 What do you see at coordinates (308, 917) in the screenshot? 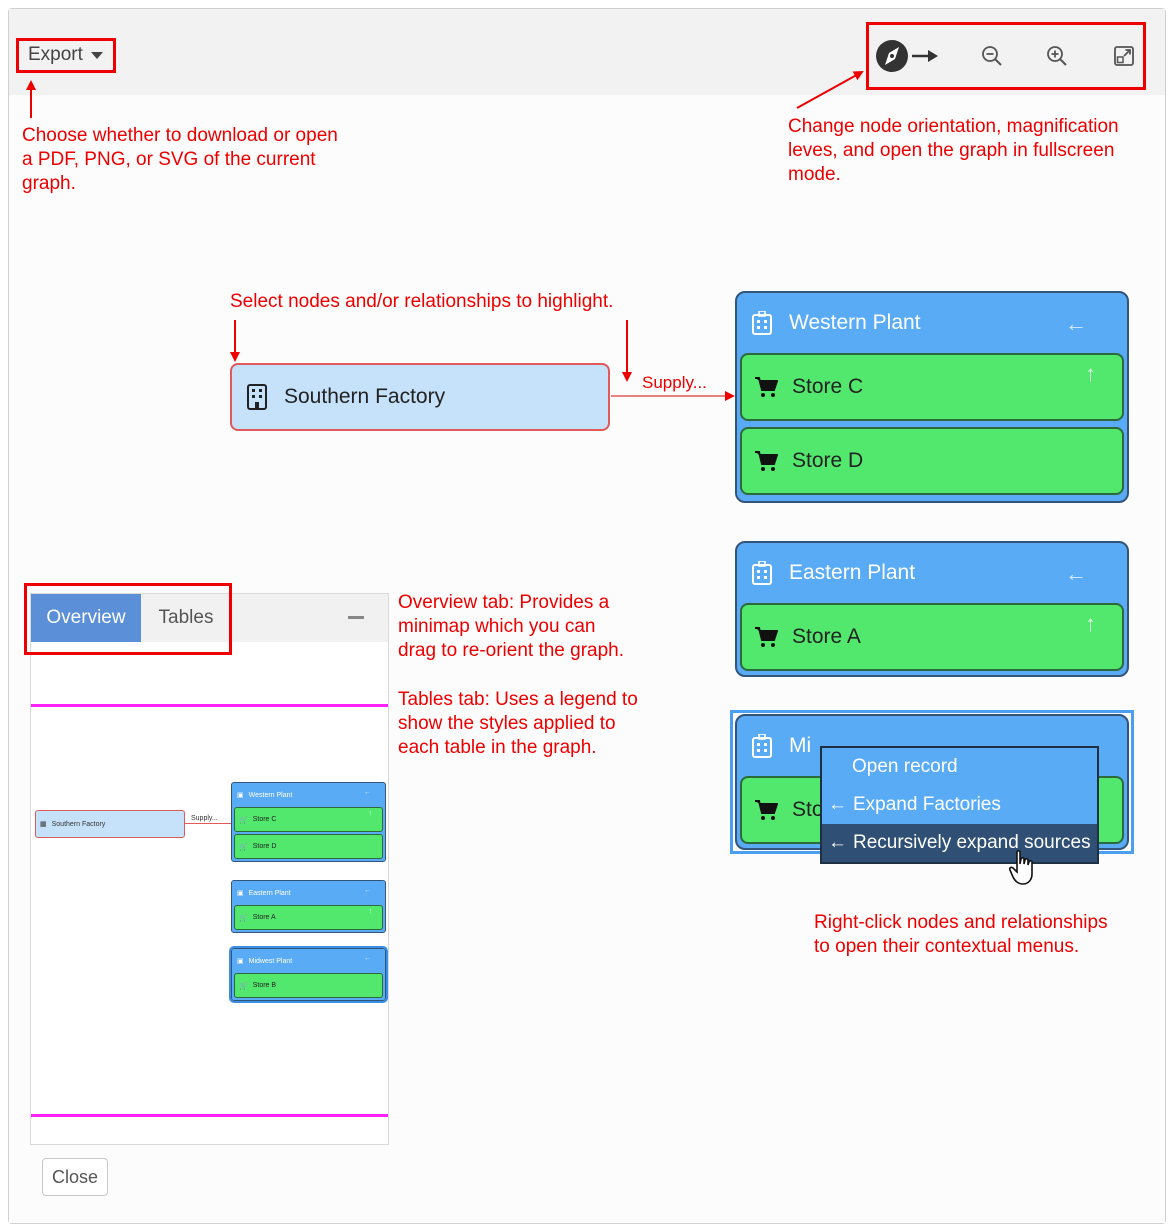
I see `minimap-store: 🛒 Store A ↑` at bounding box center [308, 917].